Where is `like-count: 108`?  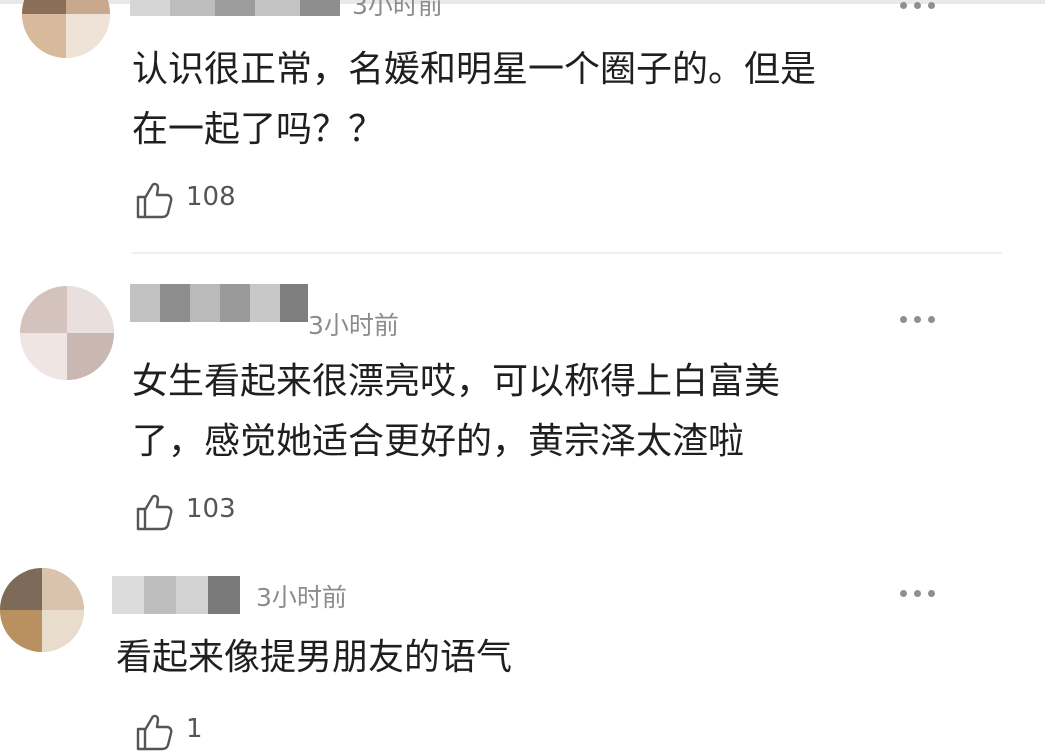
like-count: 108 is located at coordinates (211, 197).